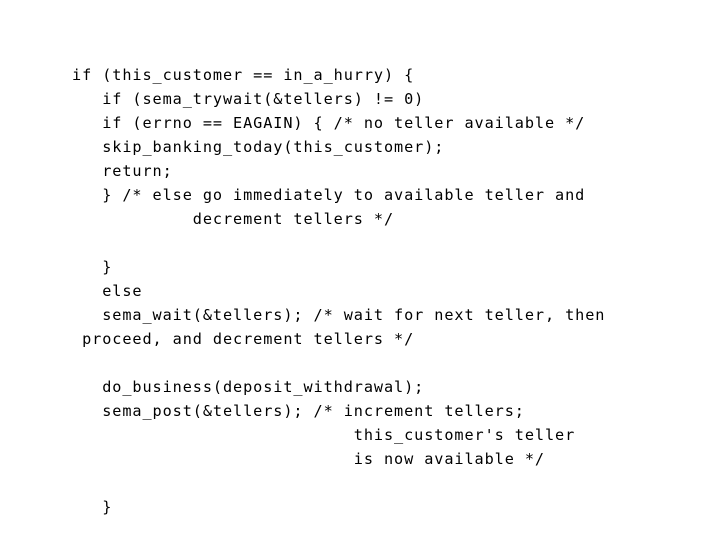 Image resolution: width=720 pixels, height=540 pixels. I want to click on code-line: this_customer's teller, so click(324, 435).